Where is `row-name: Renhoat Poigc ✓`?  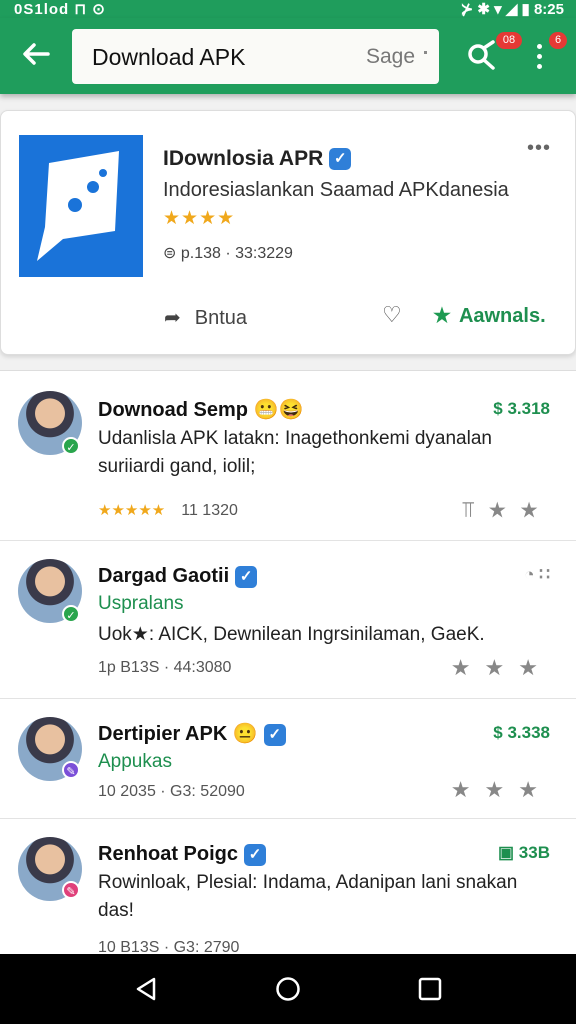 row-name: Renhoat Poigc ✓ is located at coordinates (182, 854).